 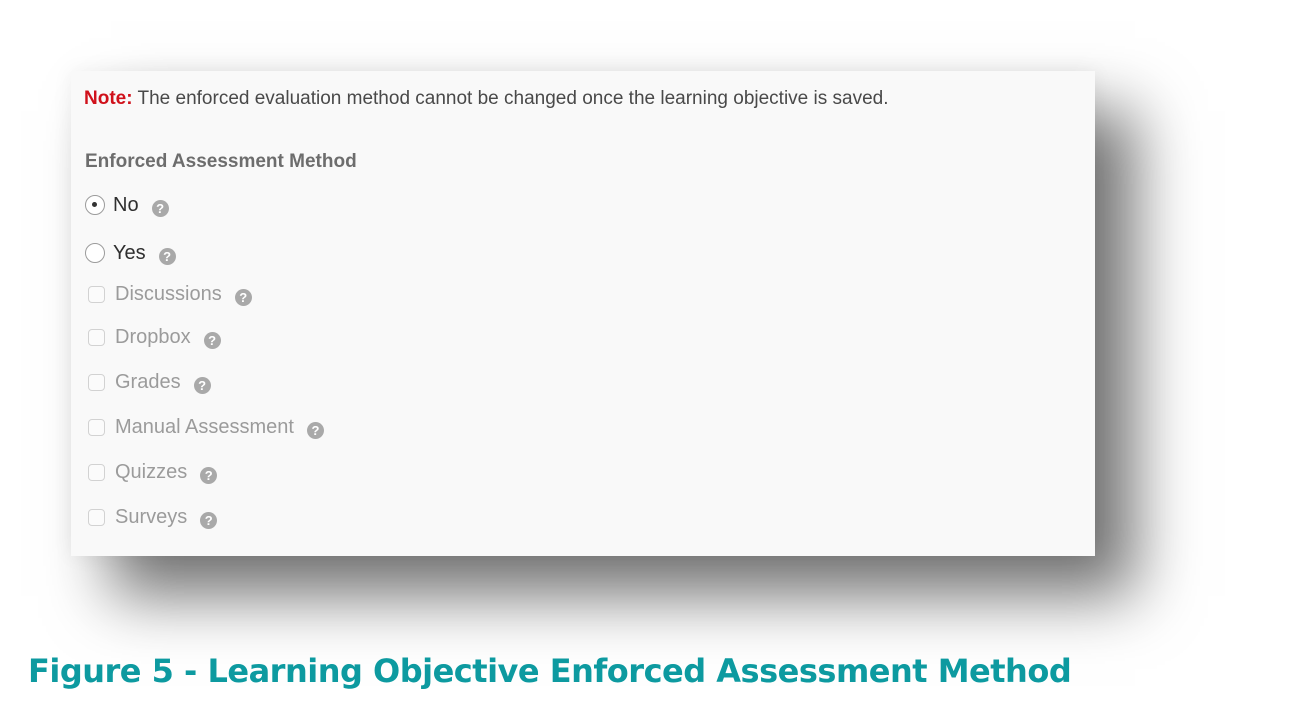 I want to click on radio-label-yes: Yes, so click(x=129, y=252).